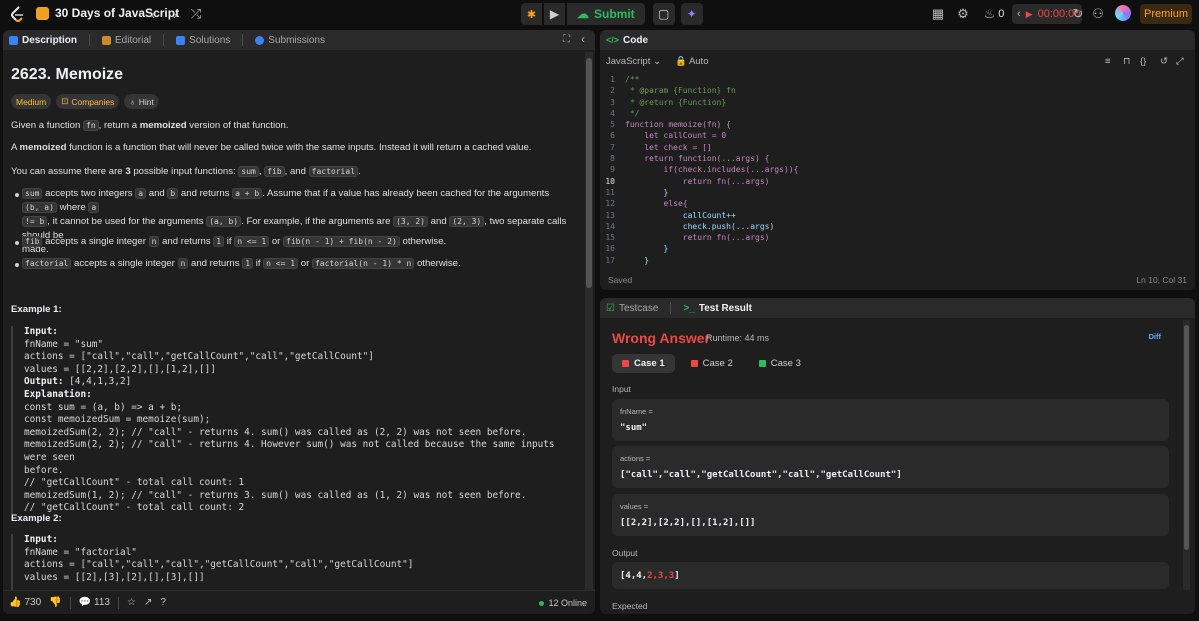 The height and width of the screenshot is (621, 1199). Describe the element at coordinates (55, 602) in the screenshot. I see `dislike-button: 👎` at that location.